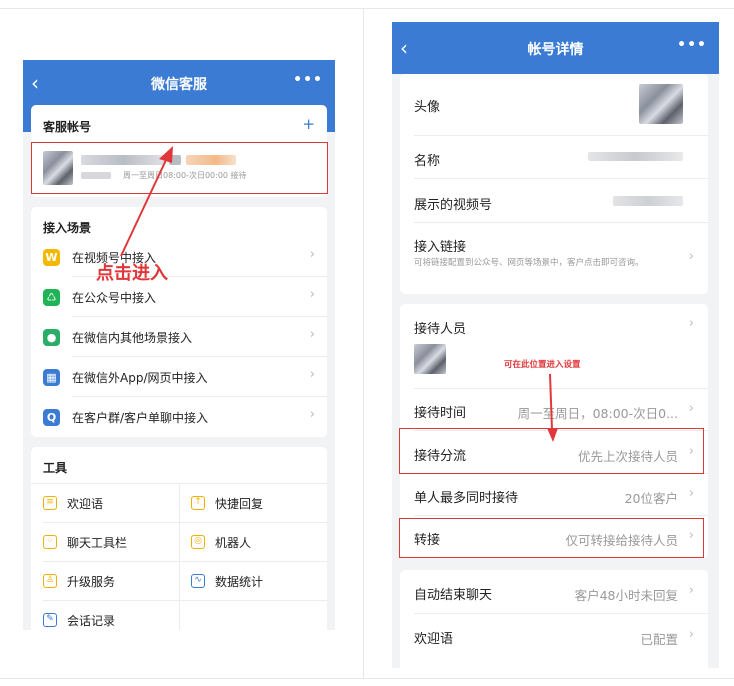 The height and width of the screenshot is (686, 734). Describe the element at coordinates (146, 201) in the screenshot. I see `annotation-arrow-left` at that location.